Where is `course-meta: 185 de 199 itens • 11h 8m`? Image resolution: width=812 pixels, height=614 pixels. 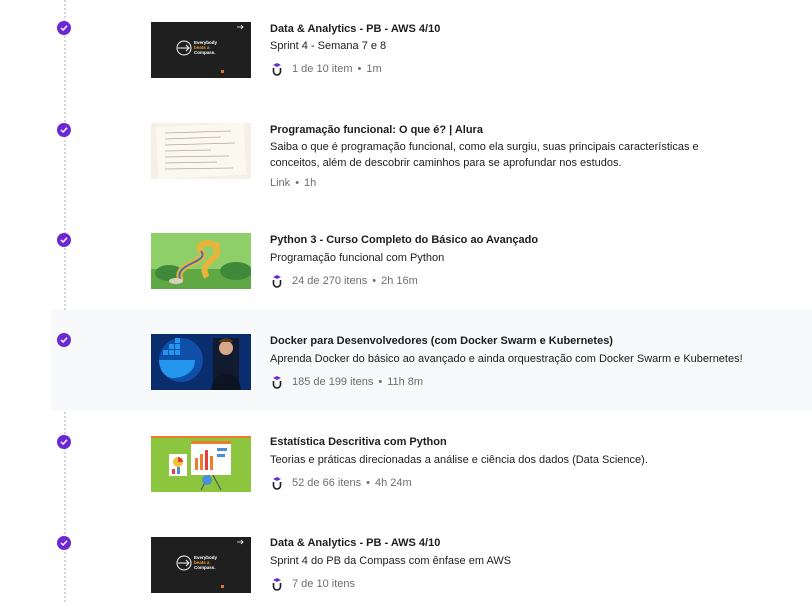
course-meta: 185 de 199 itens • 11h 8m is located at coordinates (346, 382).